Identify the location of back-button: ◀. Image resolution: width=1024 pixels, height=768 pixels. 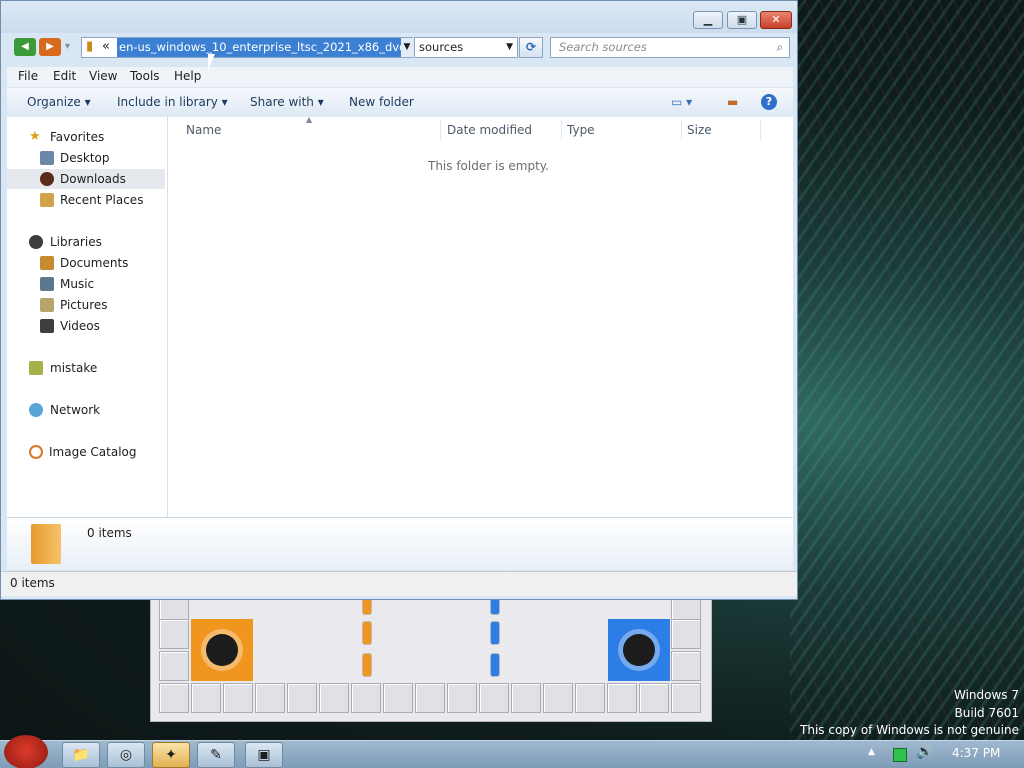
(25, 47).